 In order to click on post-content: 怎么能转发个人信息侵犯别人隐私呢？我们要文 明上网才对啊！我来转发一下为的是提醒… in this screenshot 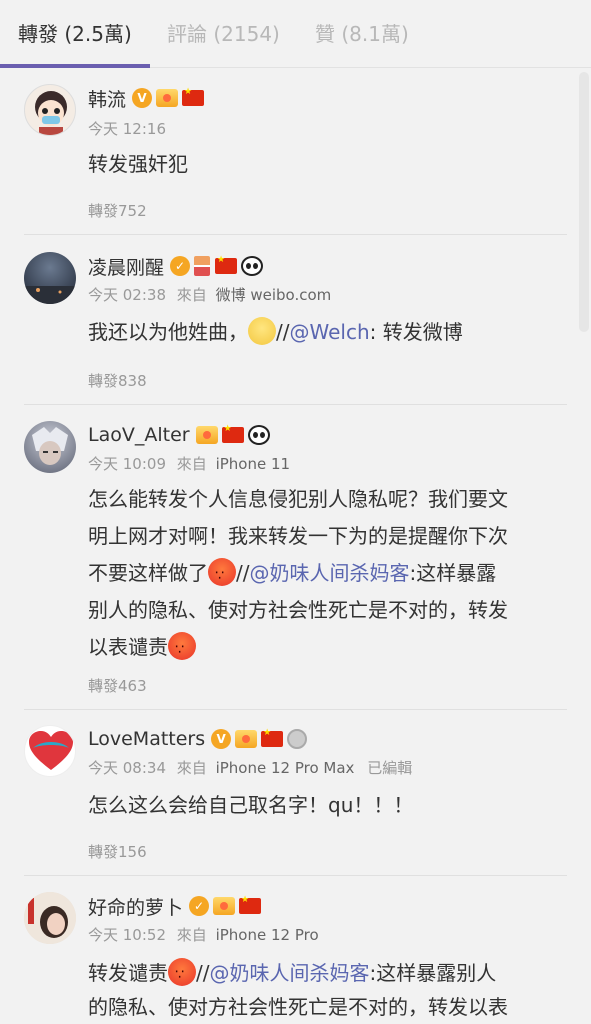, I will do `click(328, 575)`.